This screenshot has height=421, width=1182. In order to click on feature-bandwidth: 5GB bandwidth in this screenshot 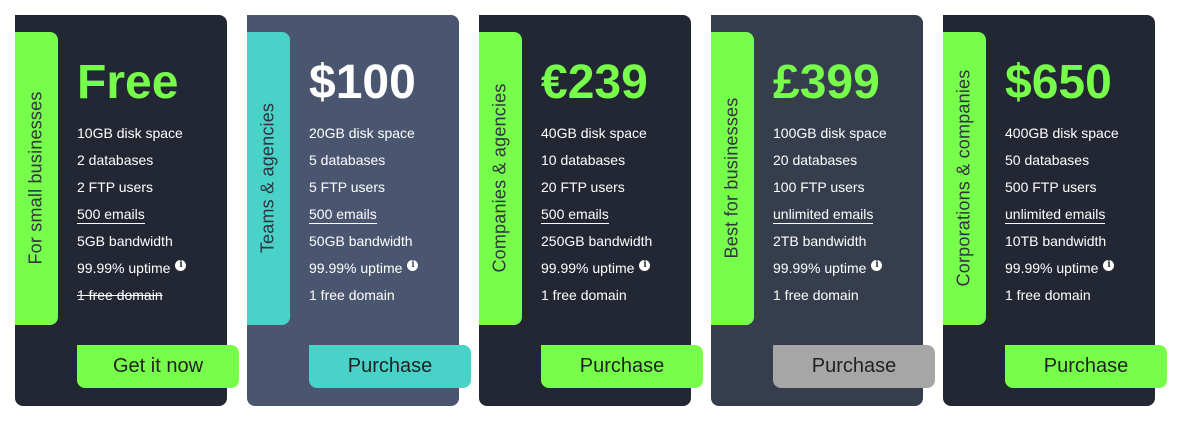, I will do `click(125, 241)`.